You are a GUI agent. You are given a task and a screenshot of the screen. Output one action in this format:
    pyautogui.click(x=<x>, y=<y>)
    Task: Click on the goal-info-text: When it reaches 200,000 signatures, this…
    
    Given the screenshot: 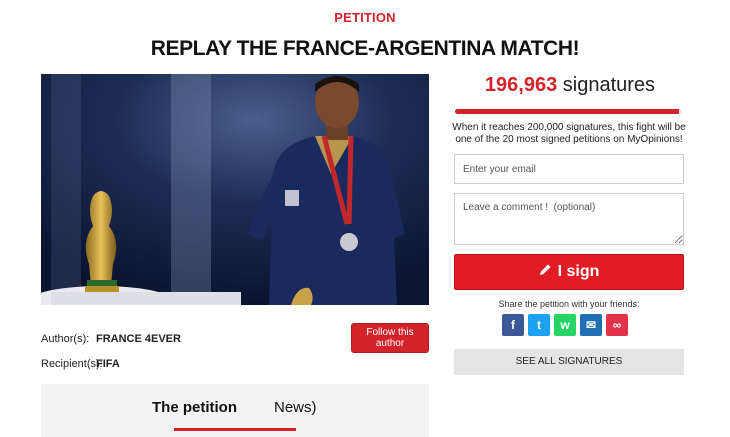 What is the action you would take?
    pyautogui.click(x=569, y=133)
    